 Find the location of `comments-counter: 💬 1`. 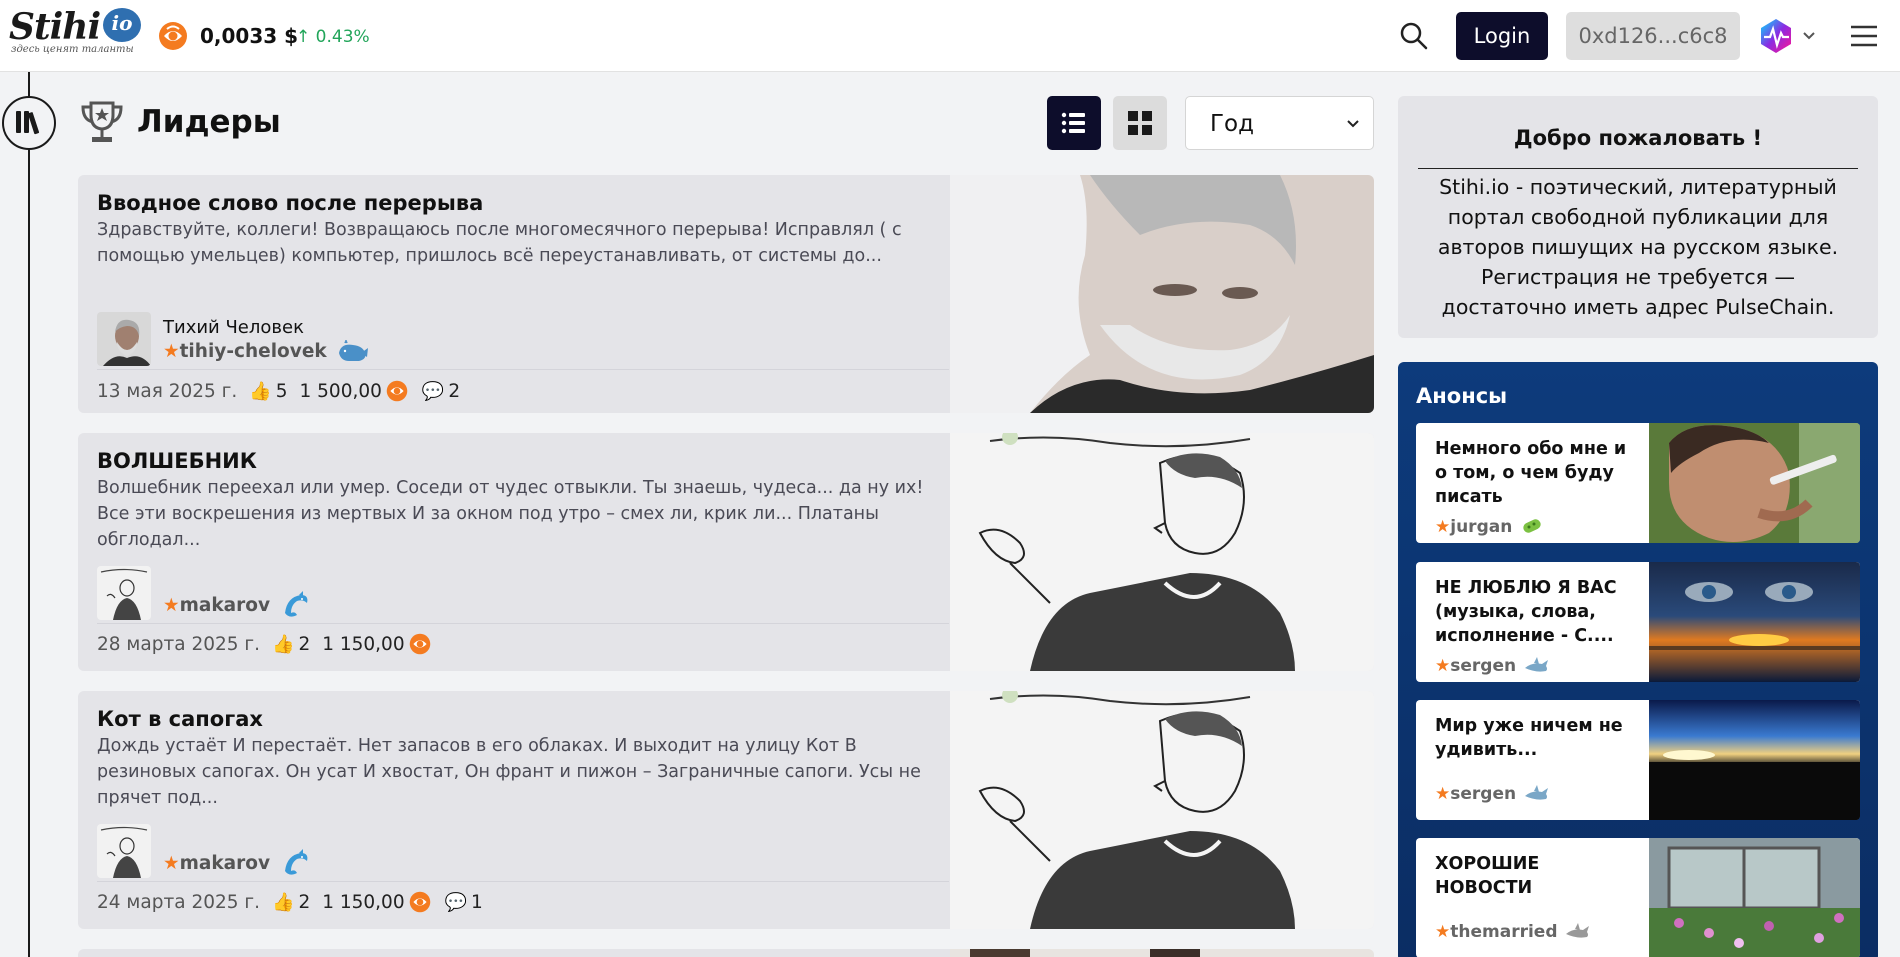

comments-counter: 💬 1 is located at coordinates (464, 902).